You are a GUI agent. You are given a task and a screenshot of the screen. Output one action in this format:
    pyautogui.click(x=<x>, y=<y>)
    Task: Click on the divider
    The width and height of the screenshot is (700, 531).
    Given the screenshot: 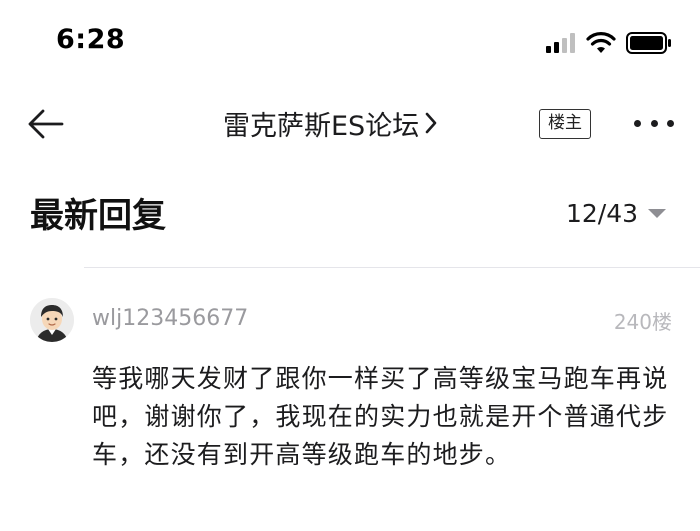 What is the action you would take?
    pyautogui.click(x=392, y=267)
    